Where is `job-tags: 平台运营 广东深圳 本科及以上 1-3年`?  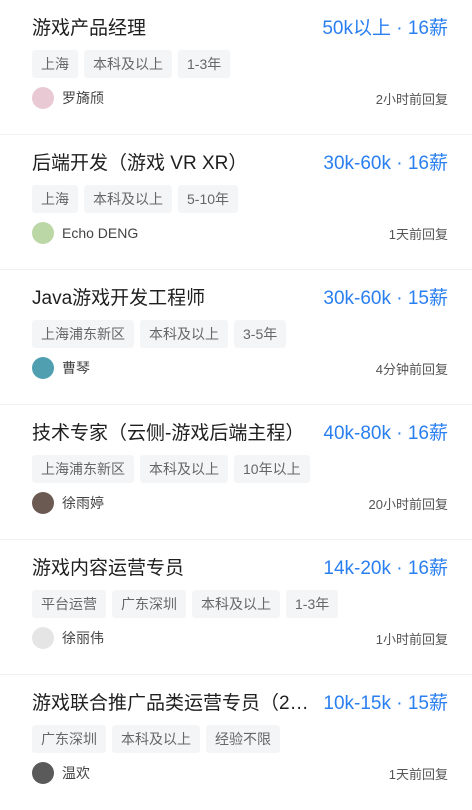 job-tags: 平台运营 广东深圳 本科及以上 1-3年 is located at coordinates (185, 604).